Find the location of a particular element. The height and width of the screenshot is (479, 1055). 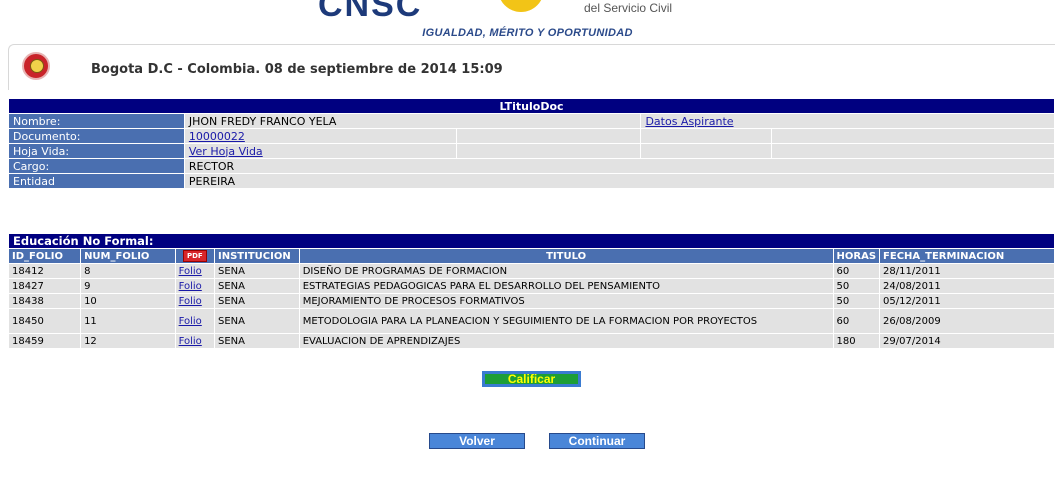

cell-fecha: 29/07/2014 is located at coordinates (967, 341).